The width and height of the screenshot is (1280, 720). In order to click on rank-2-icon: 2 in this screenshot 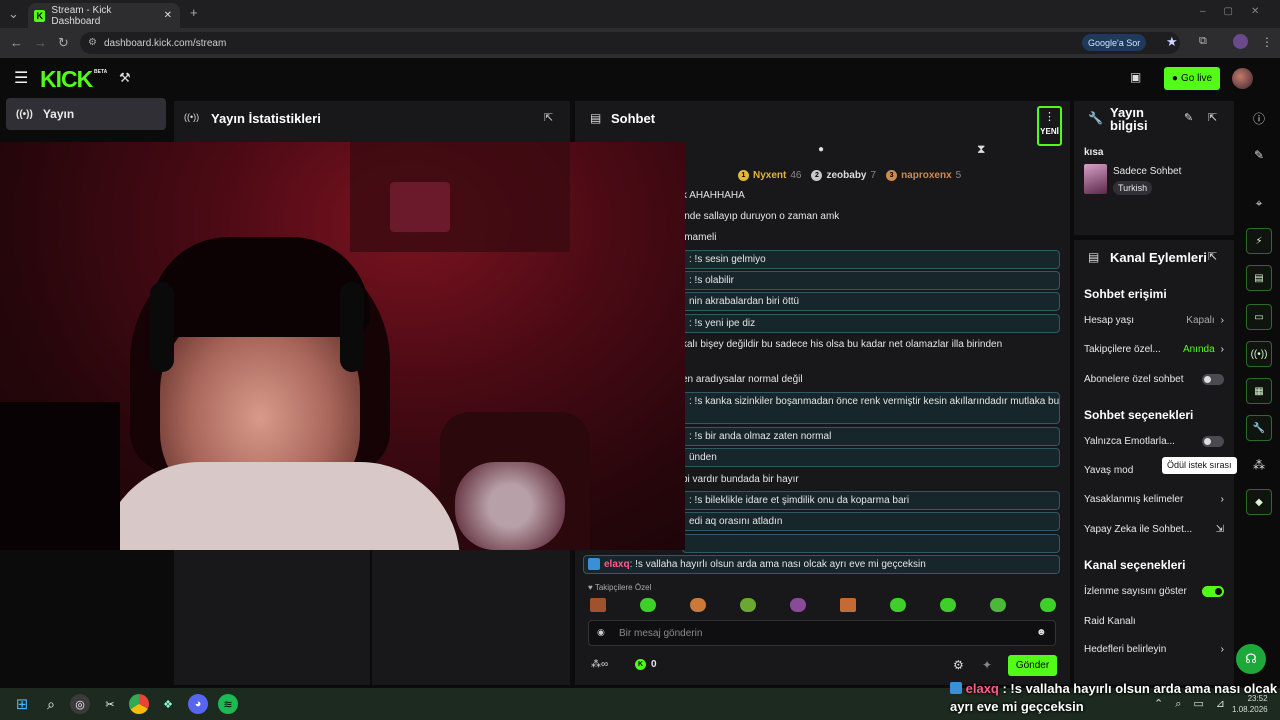, I will do `click(817, 175)`.